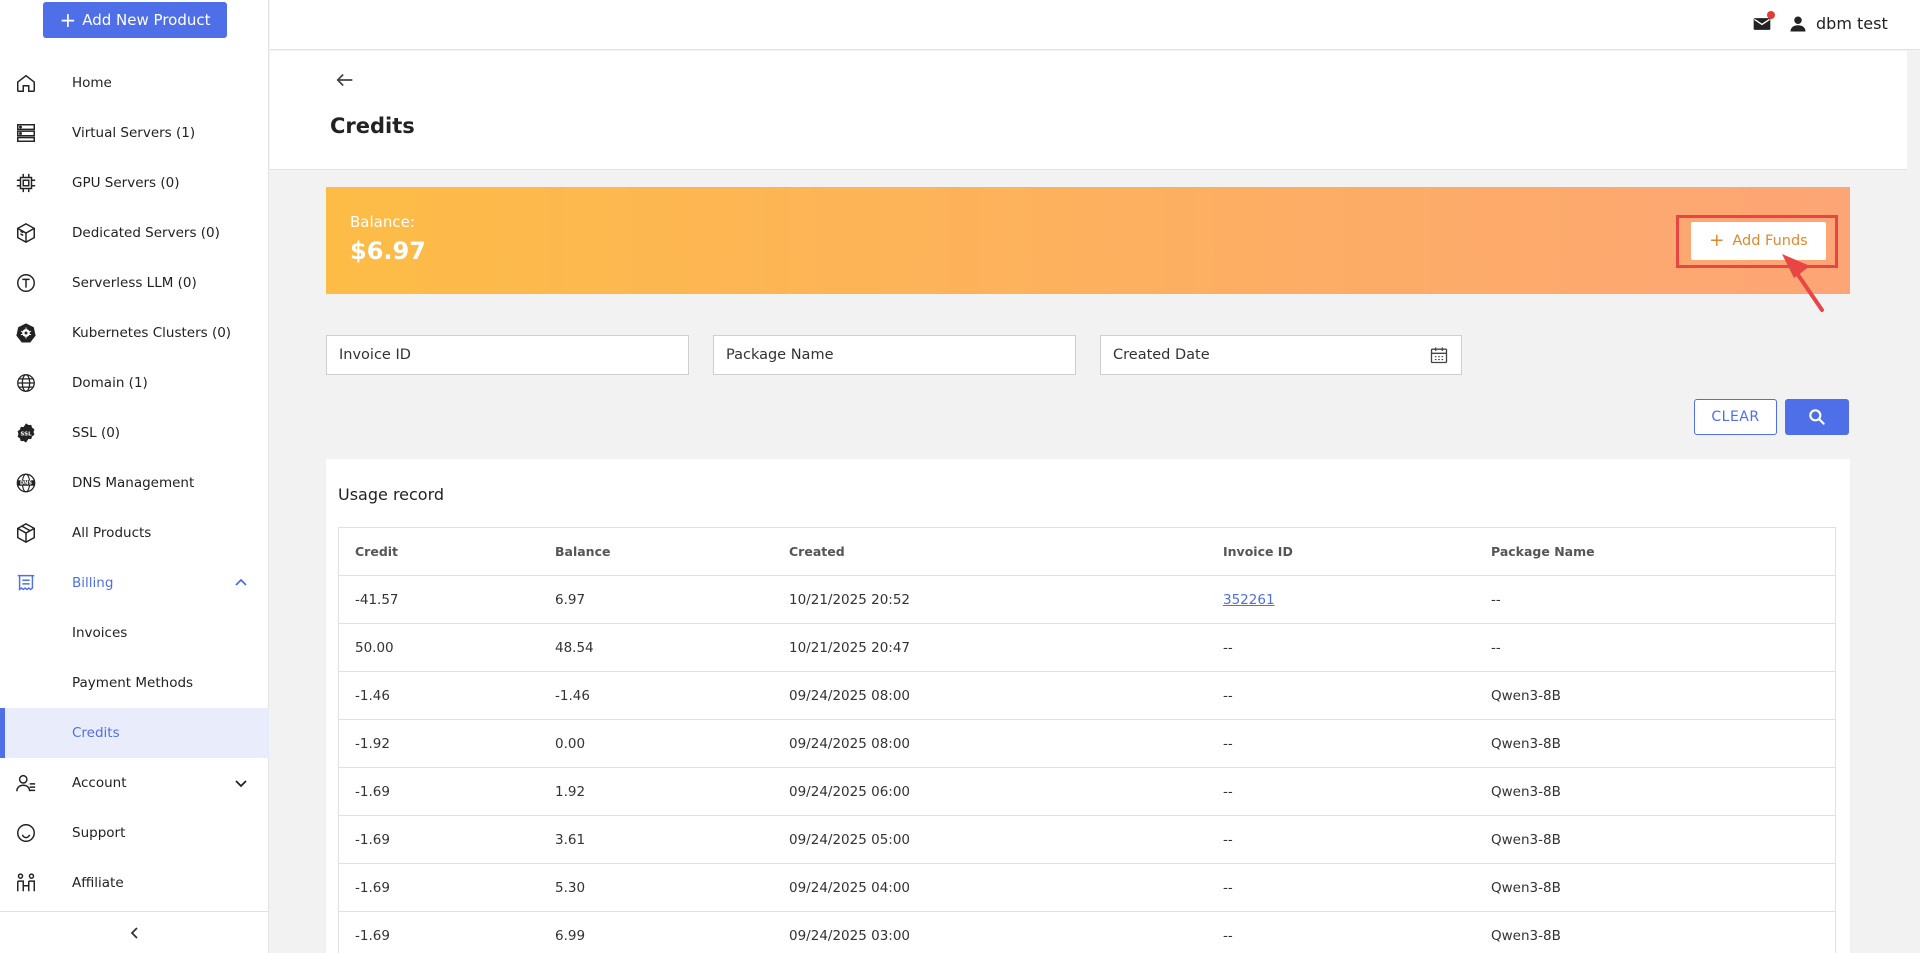 This screenshot has height=953, width=1920. What do you see at coordinates (574, 647) in the screenshot?
I see `cell-balance: 48.54` at bounding box center [574, 647].